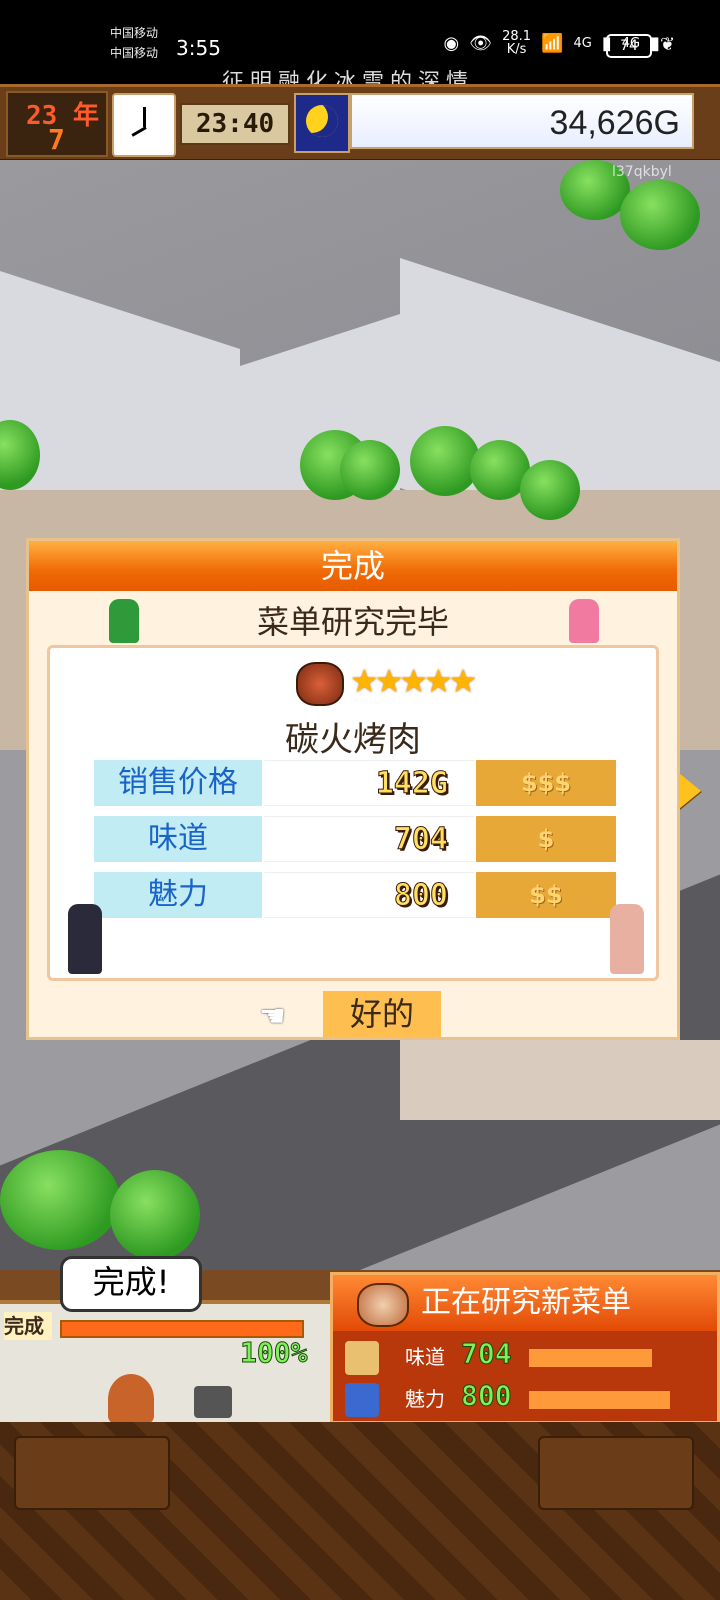 The height and width of the screenshot is (1600, 720). Describe the element at coordinates (134, 53) in the screenshot. I see `carrier-label-2: 中国移动` at that location.